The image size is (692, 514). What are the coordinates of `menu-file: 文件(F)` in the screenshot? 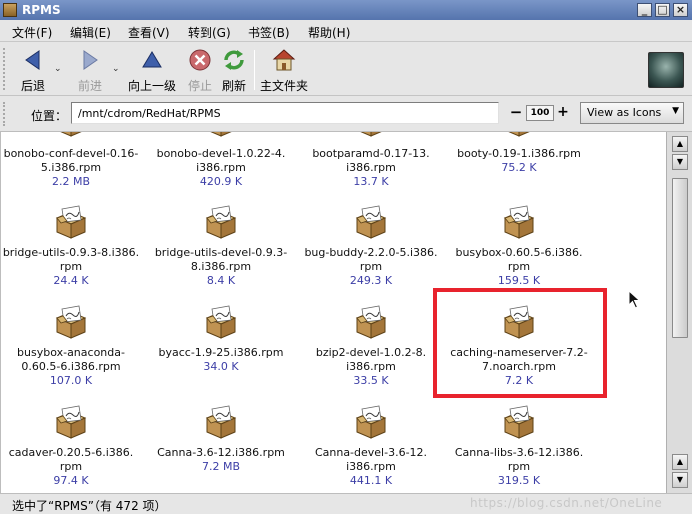 It's located at (32, 32).